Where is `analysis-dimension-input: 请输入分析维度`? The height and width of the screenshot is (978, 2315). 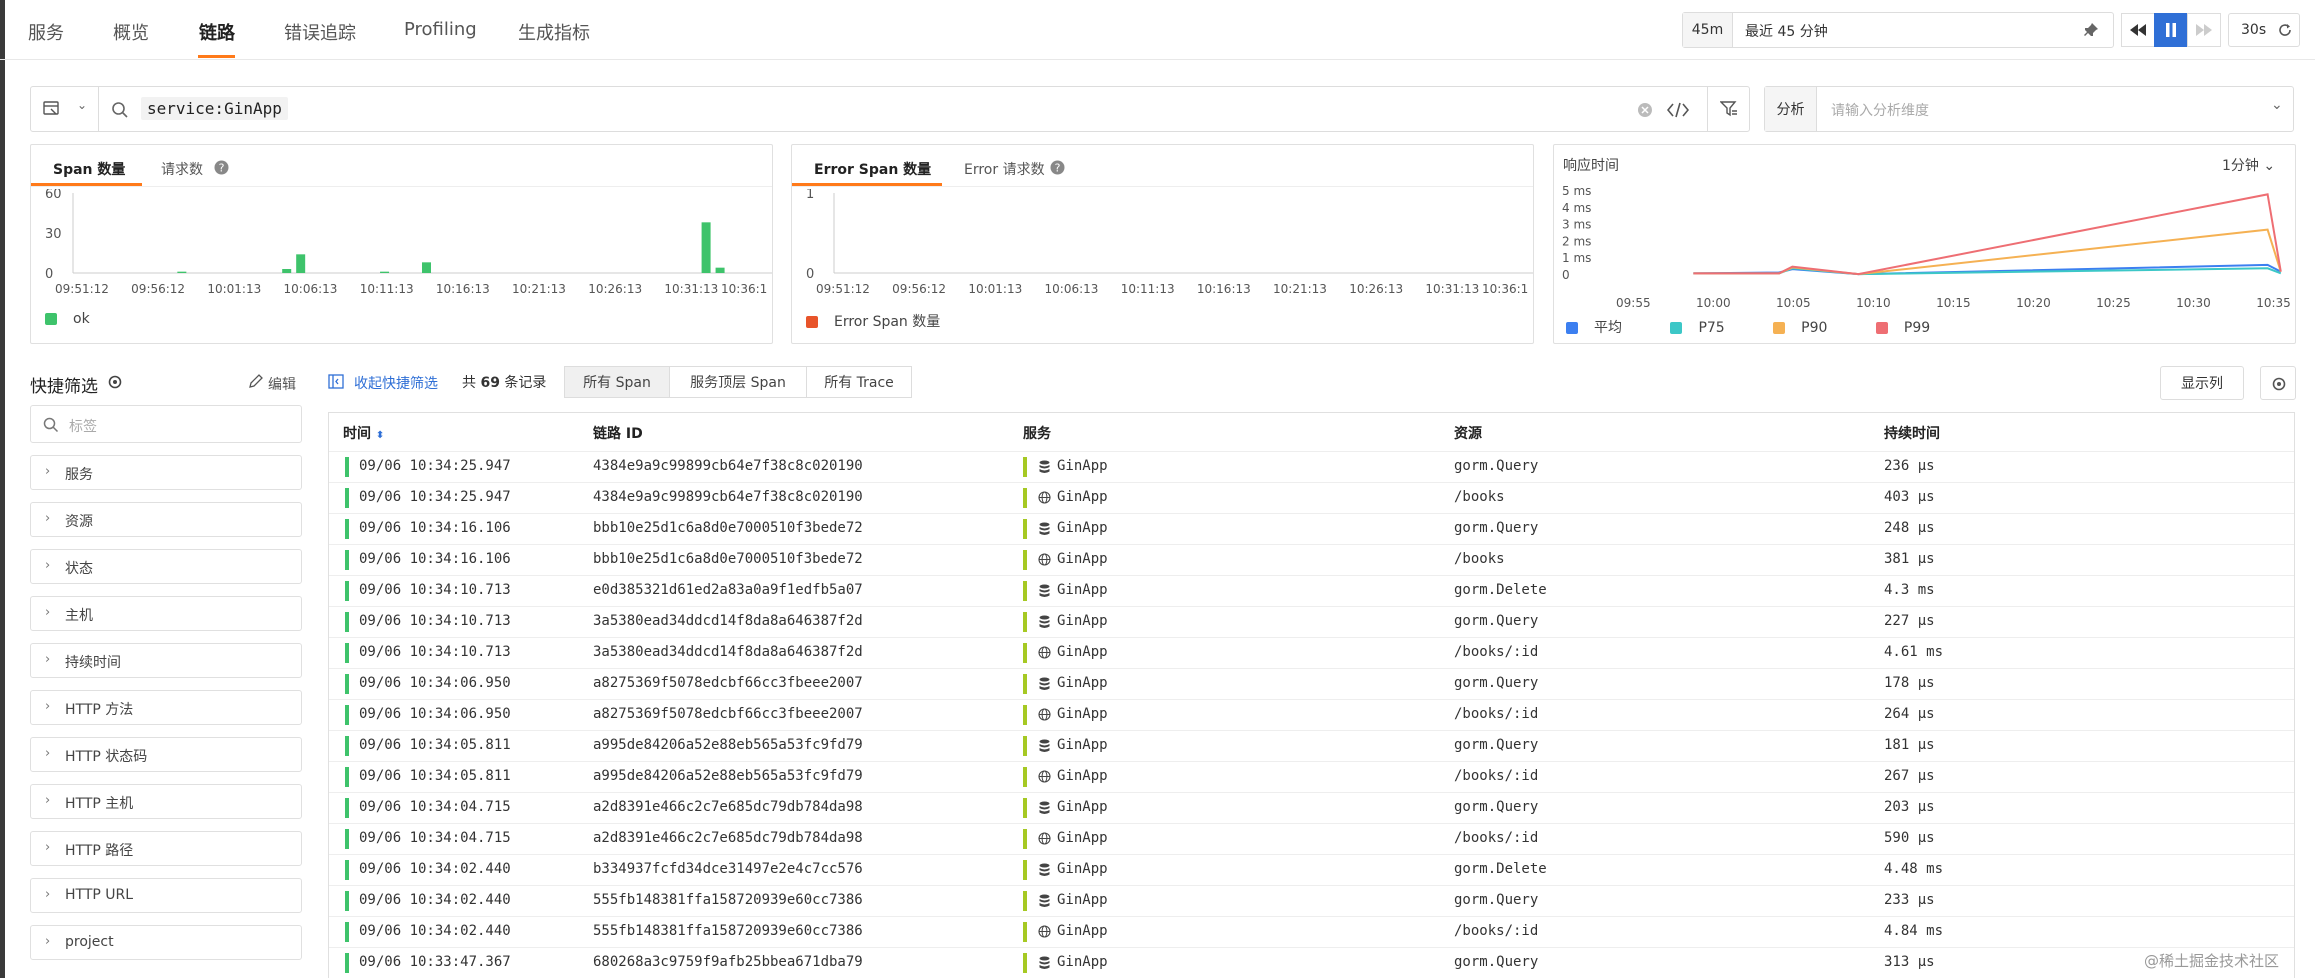
analysis-dimension-input: 请输入分析维度 is located at coordinates (1880, 110).